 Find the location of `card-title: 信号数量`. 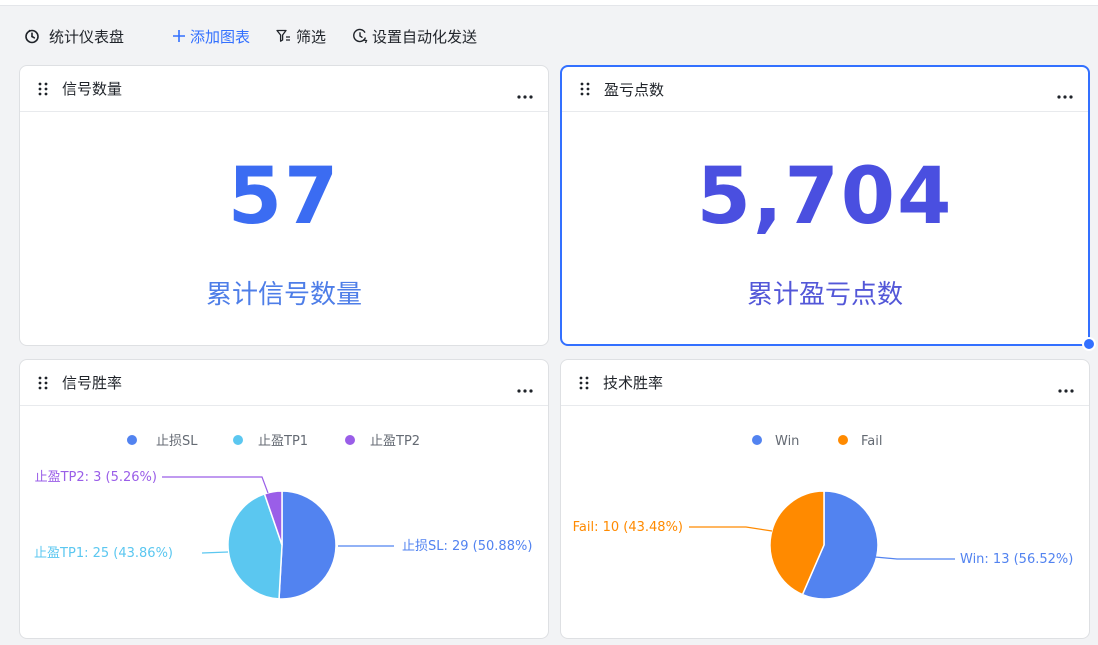

card-title: 信号数量 is located at coordinates (92, 89).